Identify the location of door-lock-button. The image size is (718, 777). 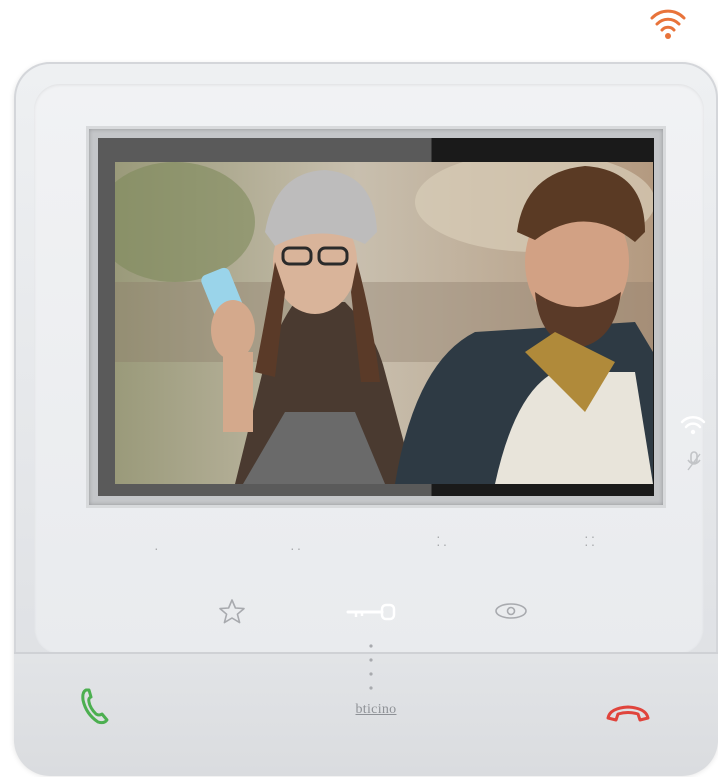
(372, 614).